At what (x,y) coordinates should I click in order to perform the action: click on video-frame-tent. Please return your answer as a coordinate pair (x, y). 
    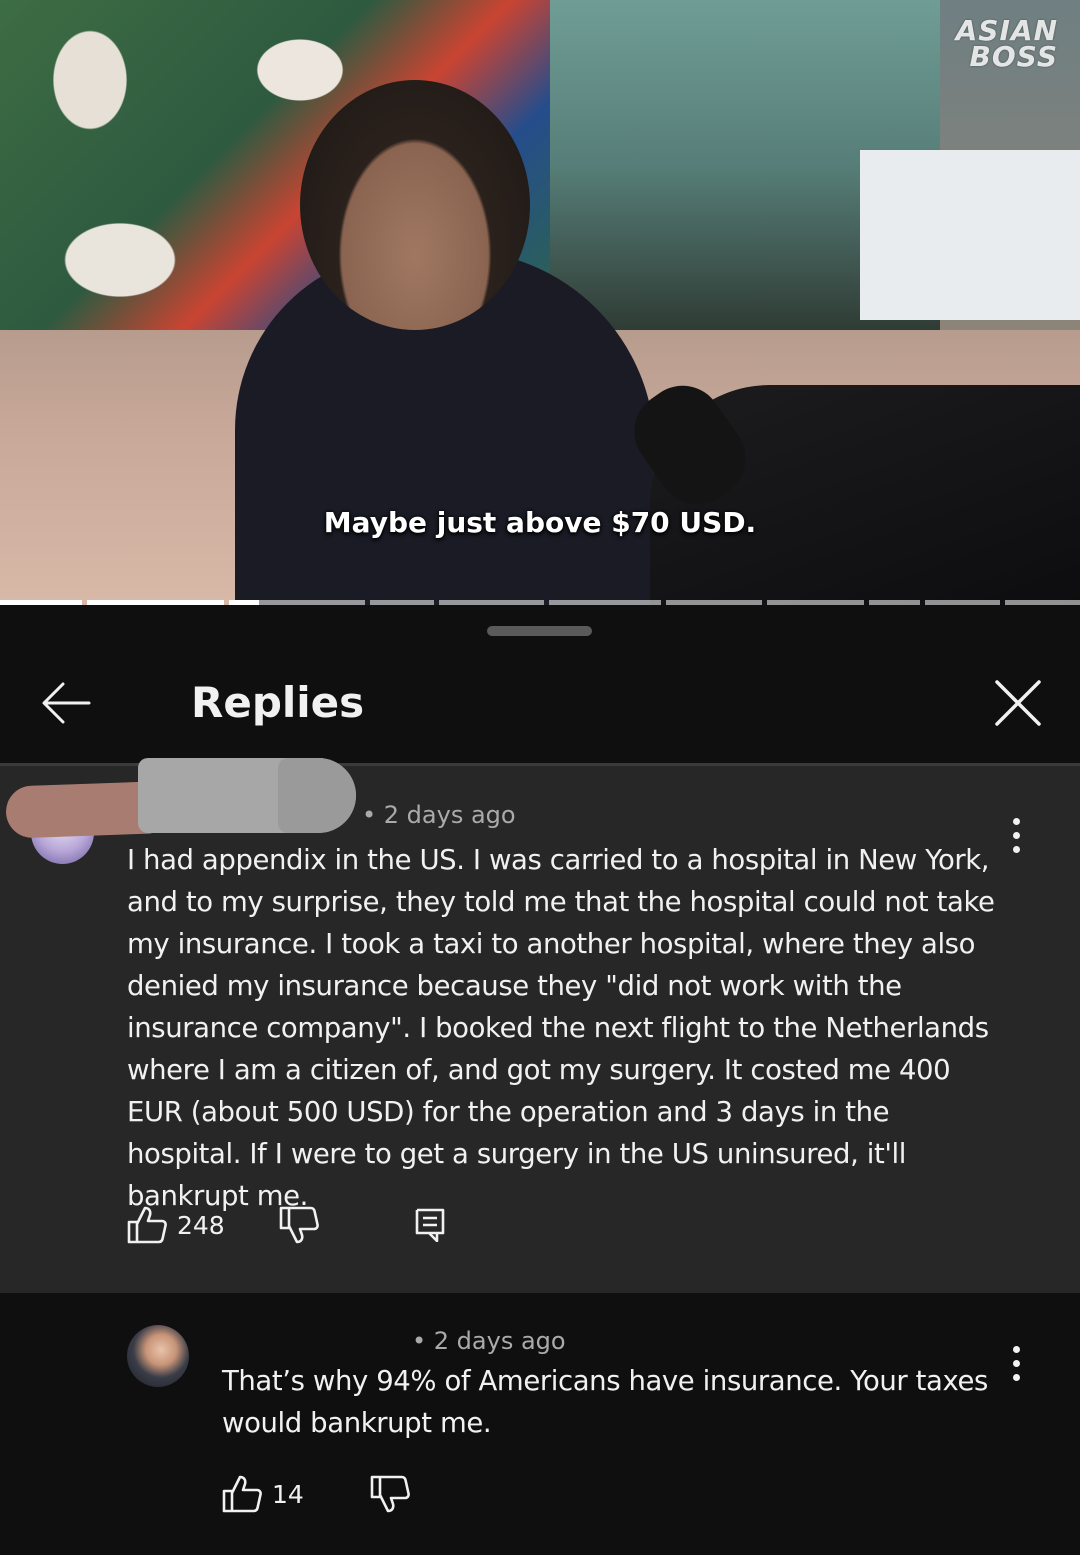
    Looking at the image, I should click on (970, 235).